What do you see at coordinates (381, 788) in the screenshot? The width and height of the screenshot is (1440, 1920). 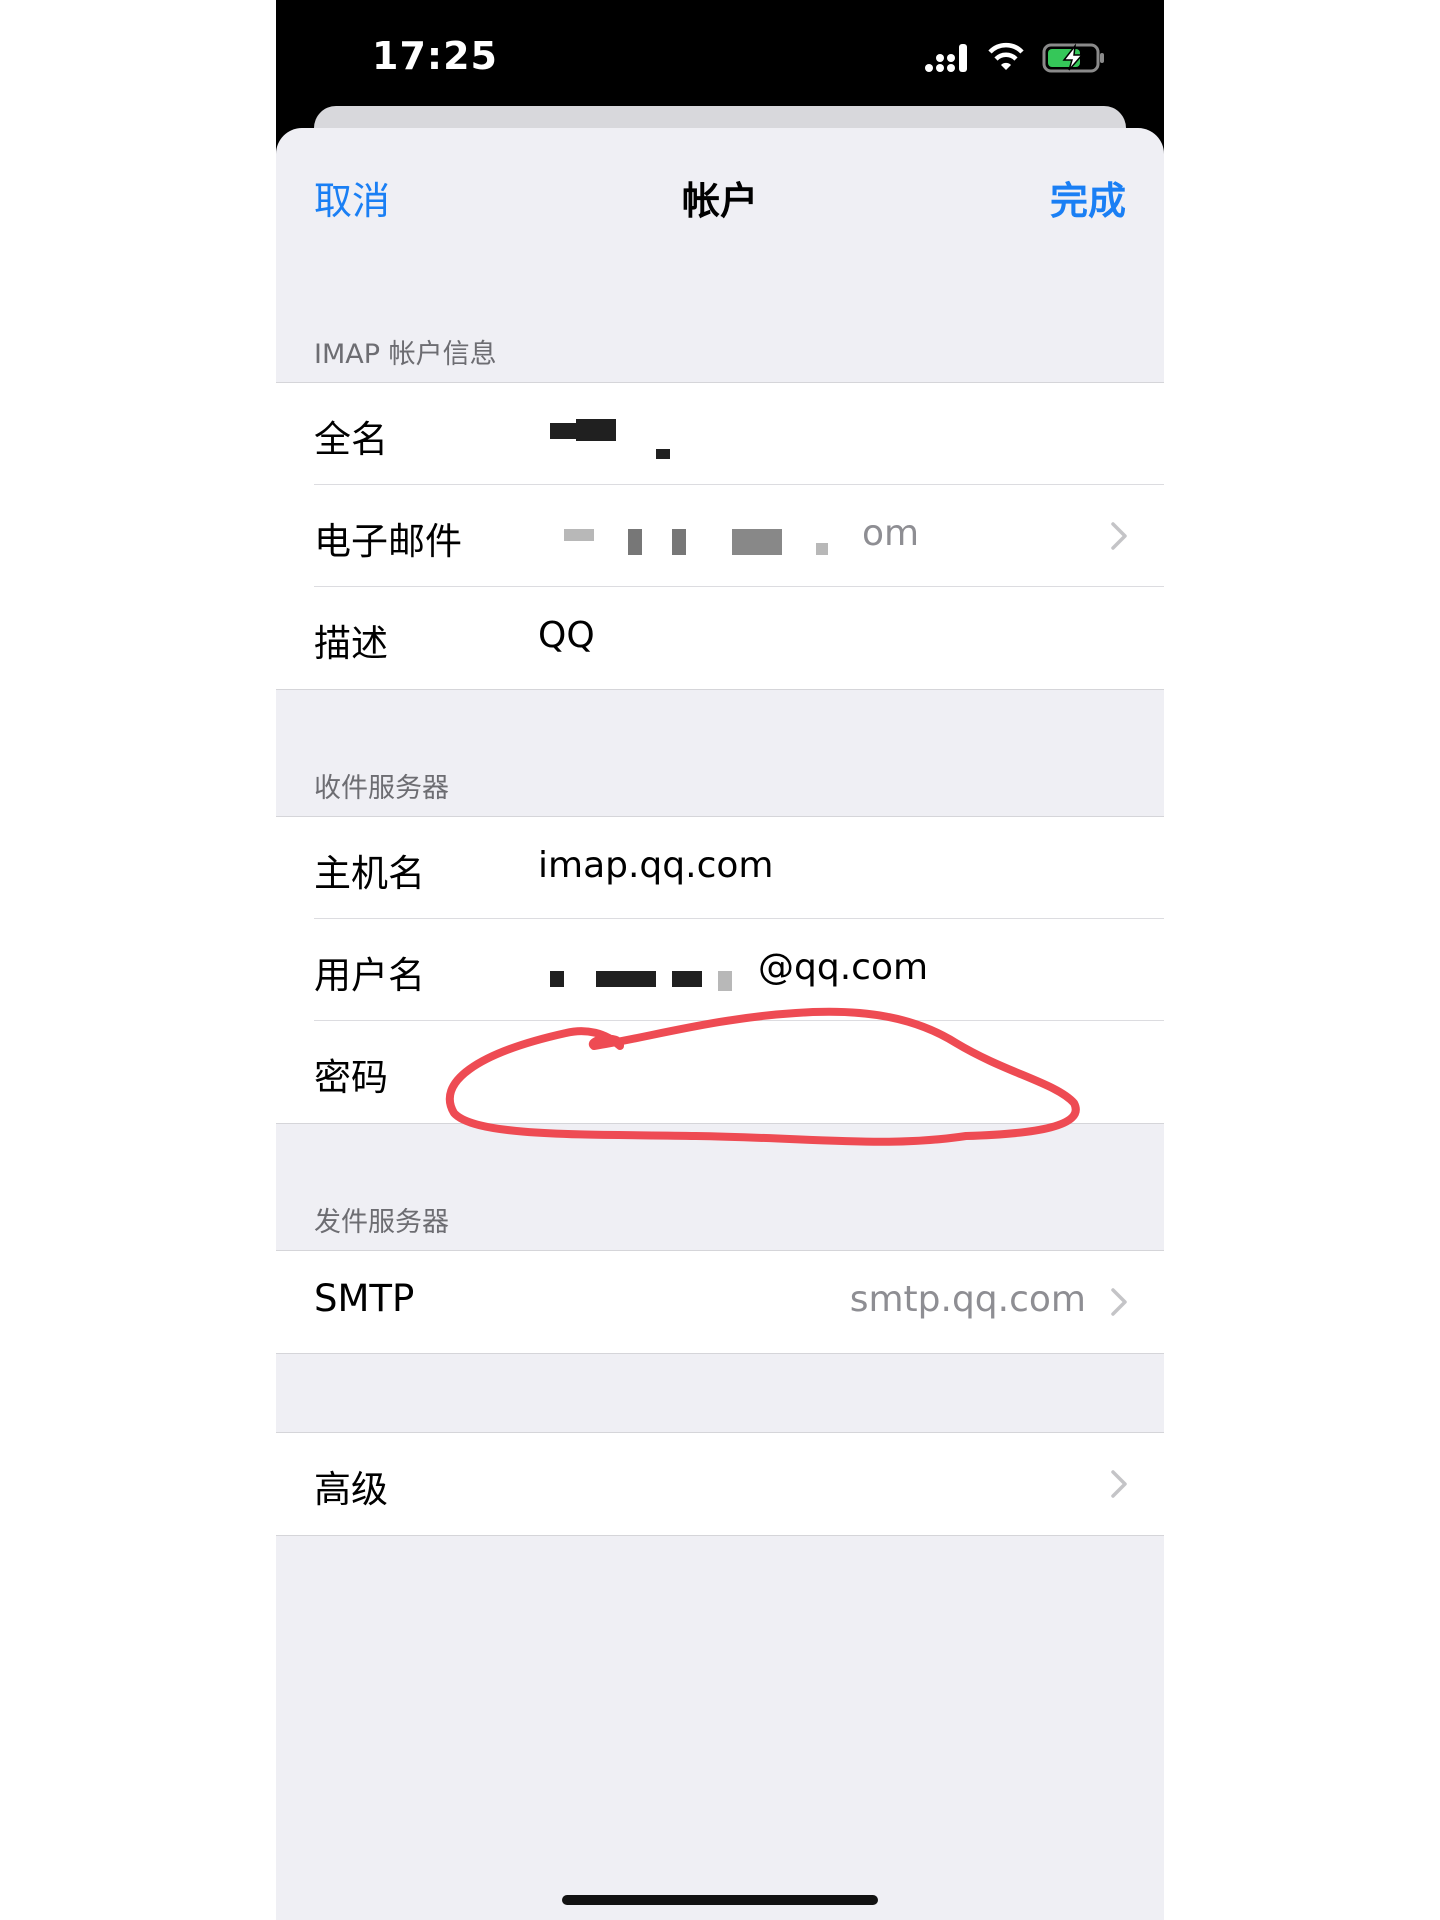 I see `incoming-section-header: 收件服务器` at bounding box center [381, 788].